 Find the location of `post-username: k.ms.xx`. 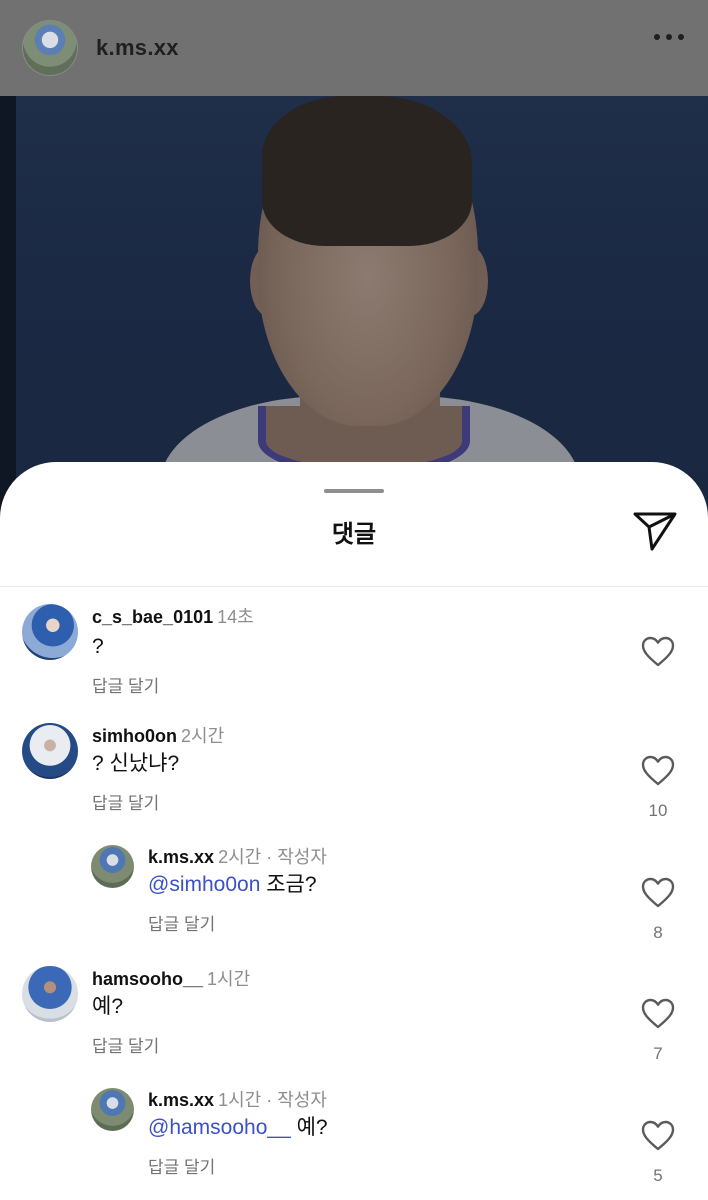

post-username: k.ms.xx is located at coordinates (137, 48).